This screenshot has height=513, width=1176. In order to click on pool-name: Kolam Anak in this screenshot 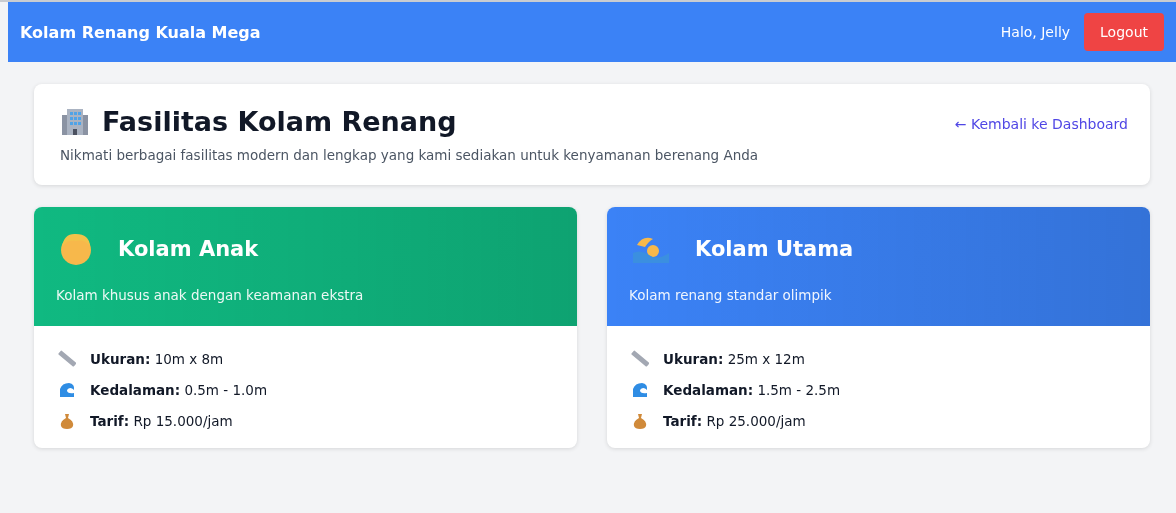, I will do `click(188, 249)`.